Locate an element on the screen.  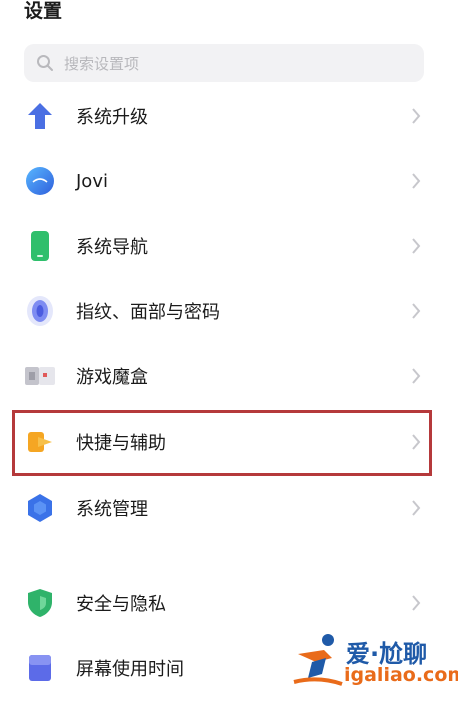
system-upgrade-arrow-icon is located at coordinates (40, 116).